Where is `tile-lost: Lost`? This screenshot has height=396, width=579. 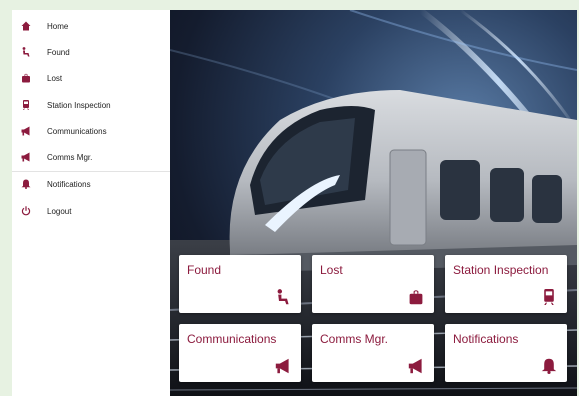 tile-lost: Lost is located at coordinates (373, 284).